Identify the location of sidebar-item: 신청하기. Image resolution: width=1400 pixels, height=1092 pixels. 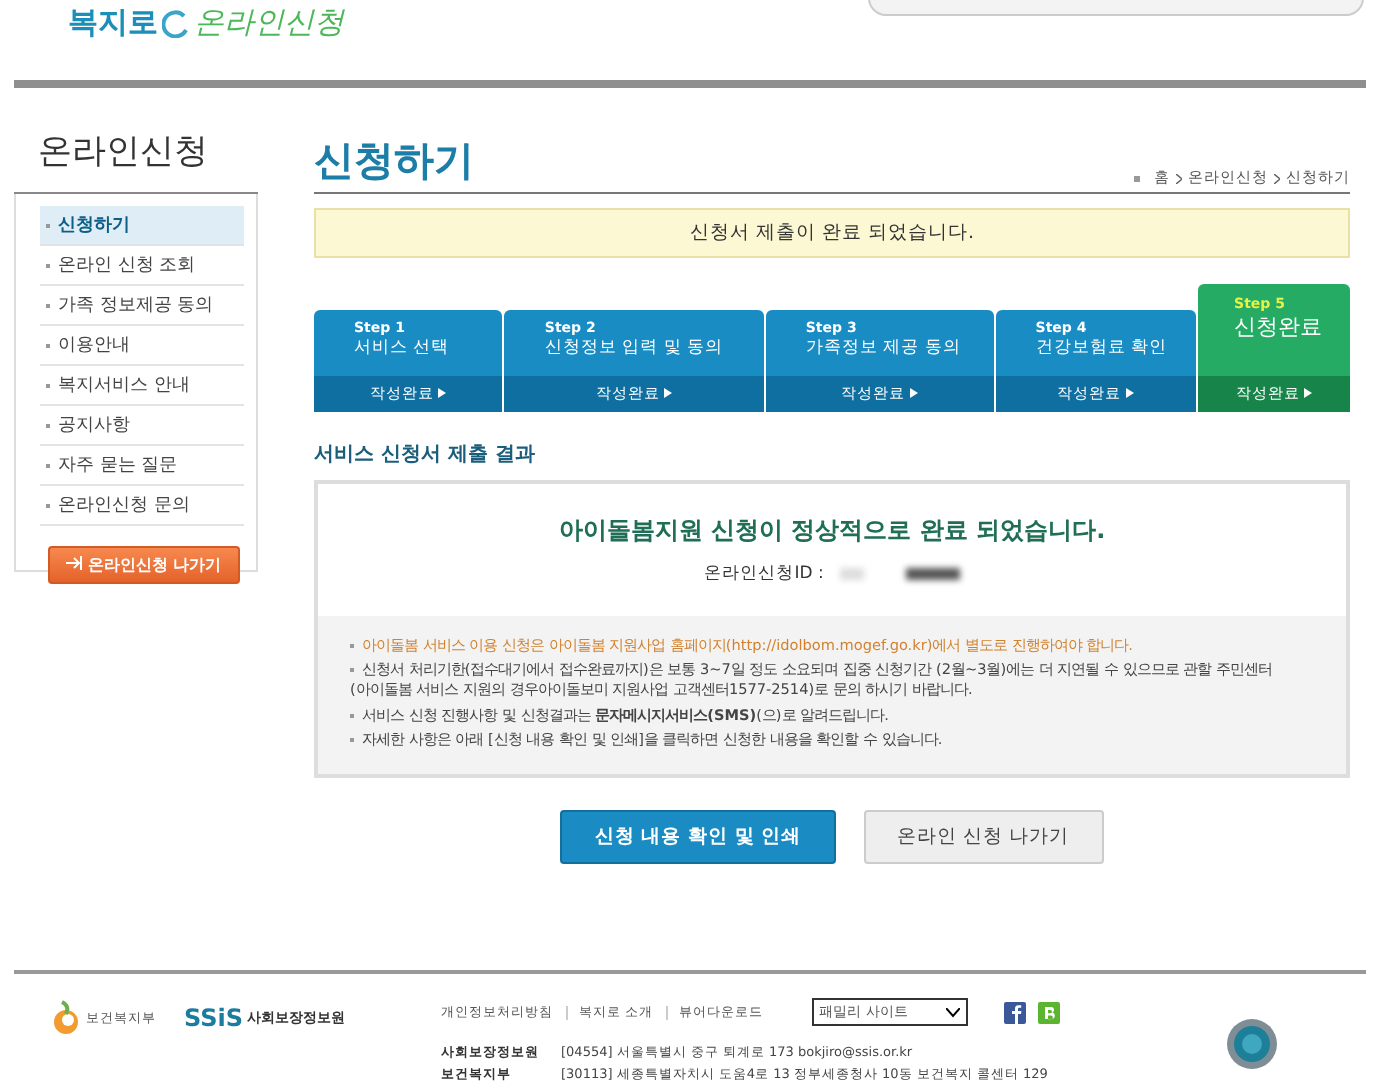
(142, 226).